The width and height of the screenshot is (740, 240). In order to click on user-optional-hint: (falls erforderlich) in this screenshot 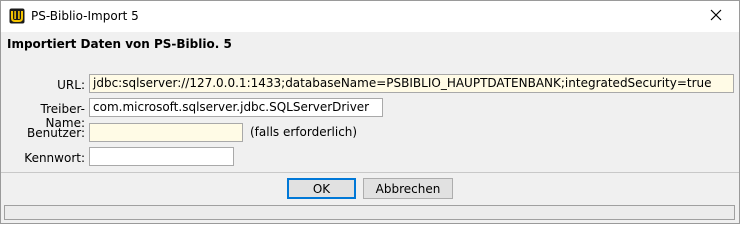, I will do `click(304, 132)`.